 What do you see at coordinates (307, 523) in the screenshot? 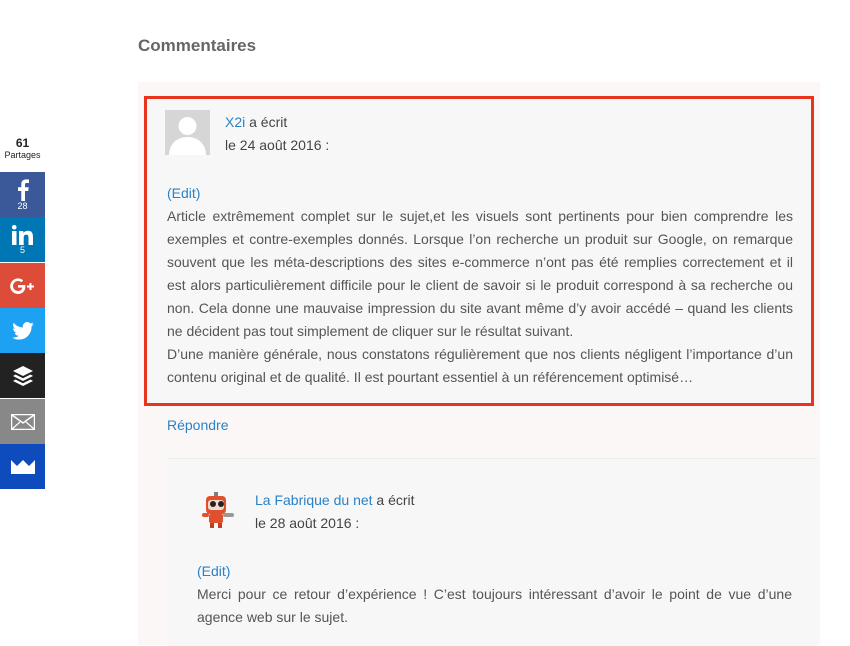
I see `comment-date: le 28 août 2016 :` at bounding box center [307, 523].